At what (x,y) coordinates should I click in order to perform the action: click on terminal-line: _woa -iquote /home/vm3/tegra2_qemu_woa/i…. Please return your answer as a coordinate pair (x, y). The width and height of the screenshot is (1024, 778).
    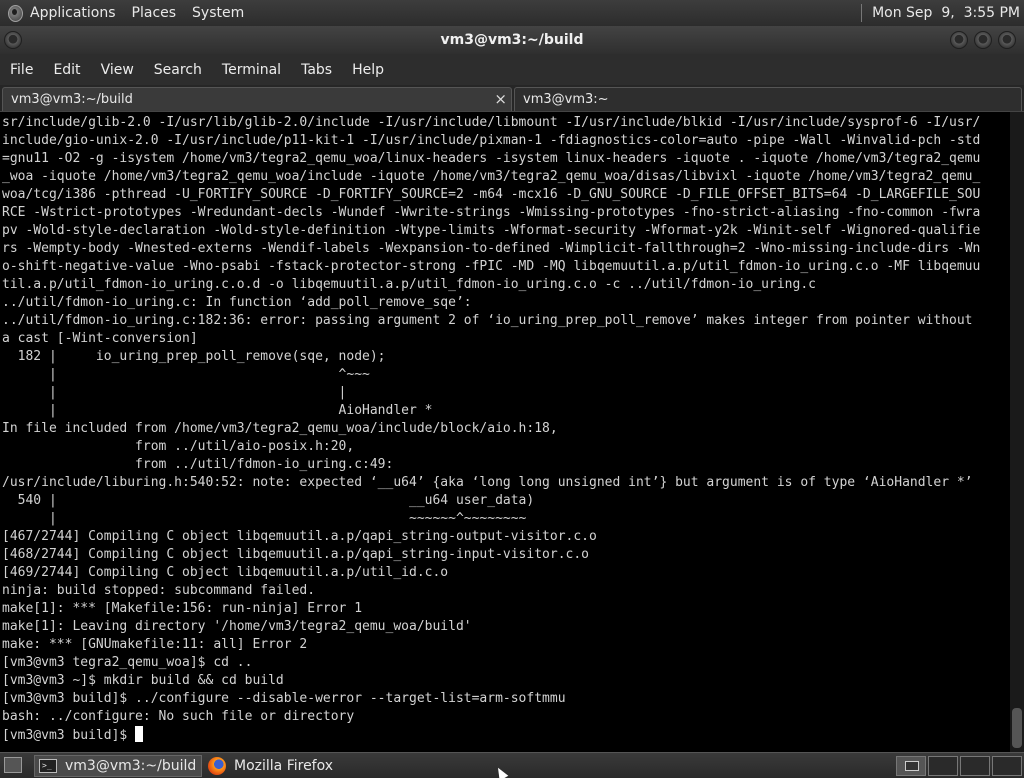
    Looking at the image, I should click on (491, 176).